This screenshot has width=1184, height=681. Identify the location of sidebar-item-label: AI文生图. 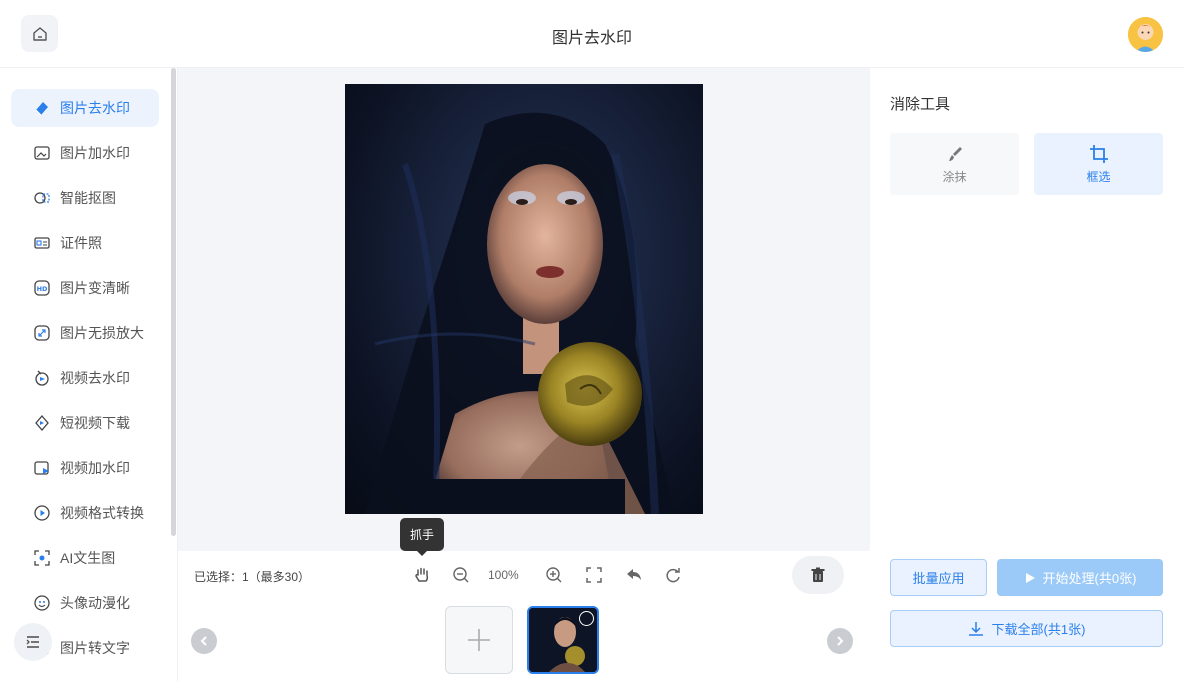
(88, 558).